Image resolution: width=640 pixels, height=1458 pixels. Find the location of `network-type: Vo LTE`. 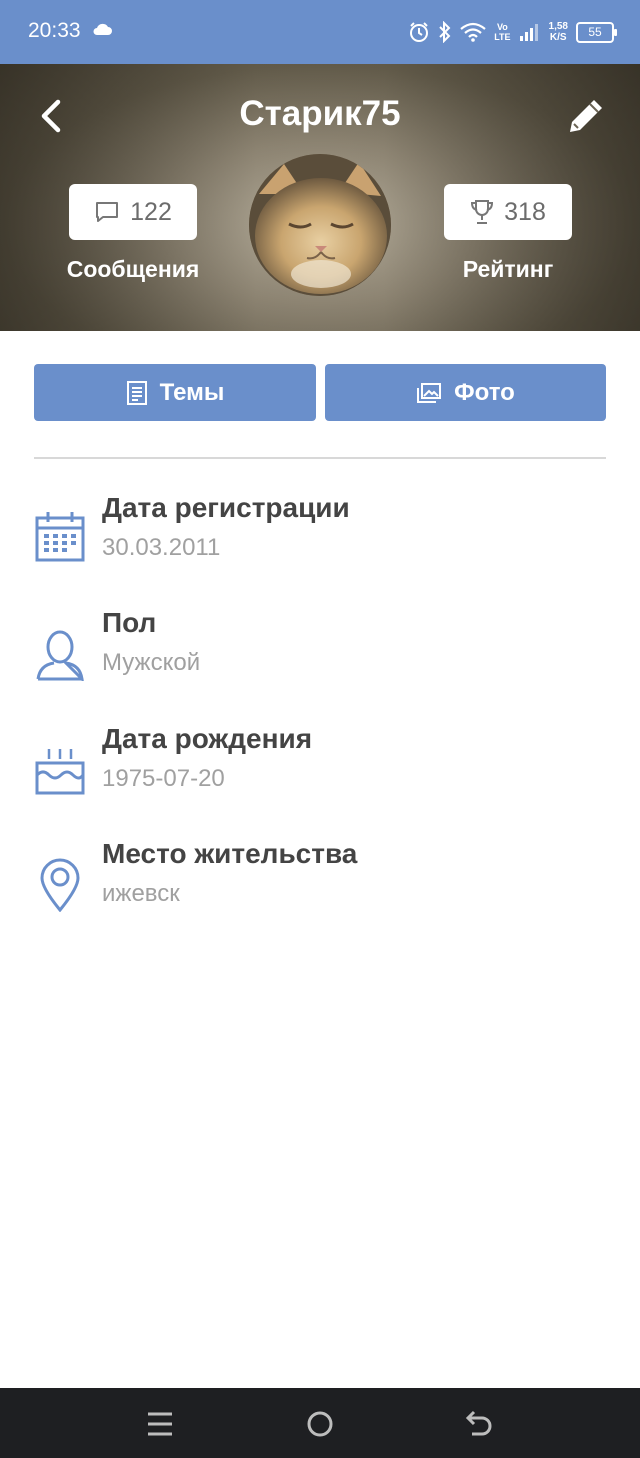

network-type: Vo LTE is located at coordinates (502, 32).